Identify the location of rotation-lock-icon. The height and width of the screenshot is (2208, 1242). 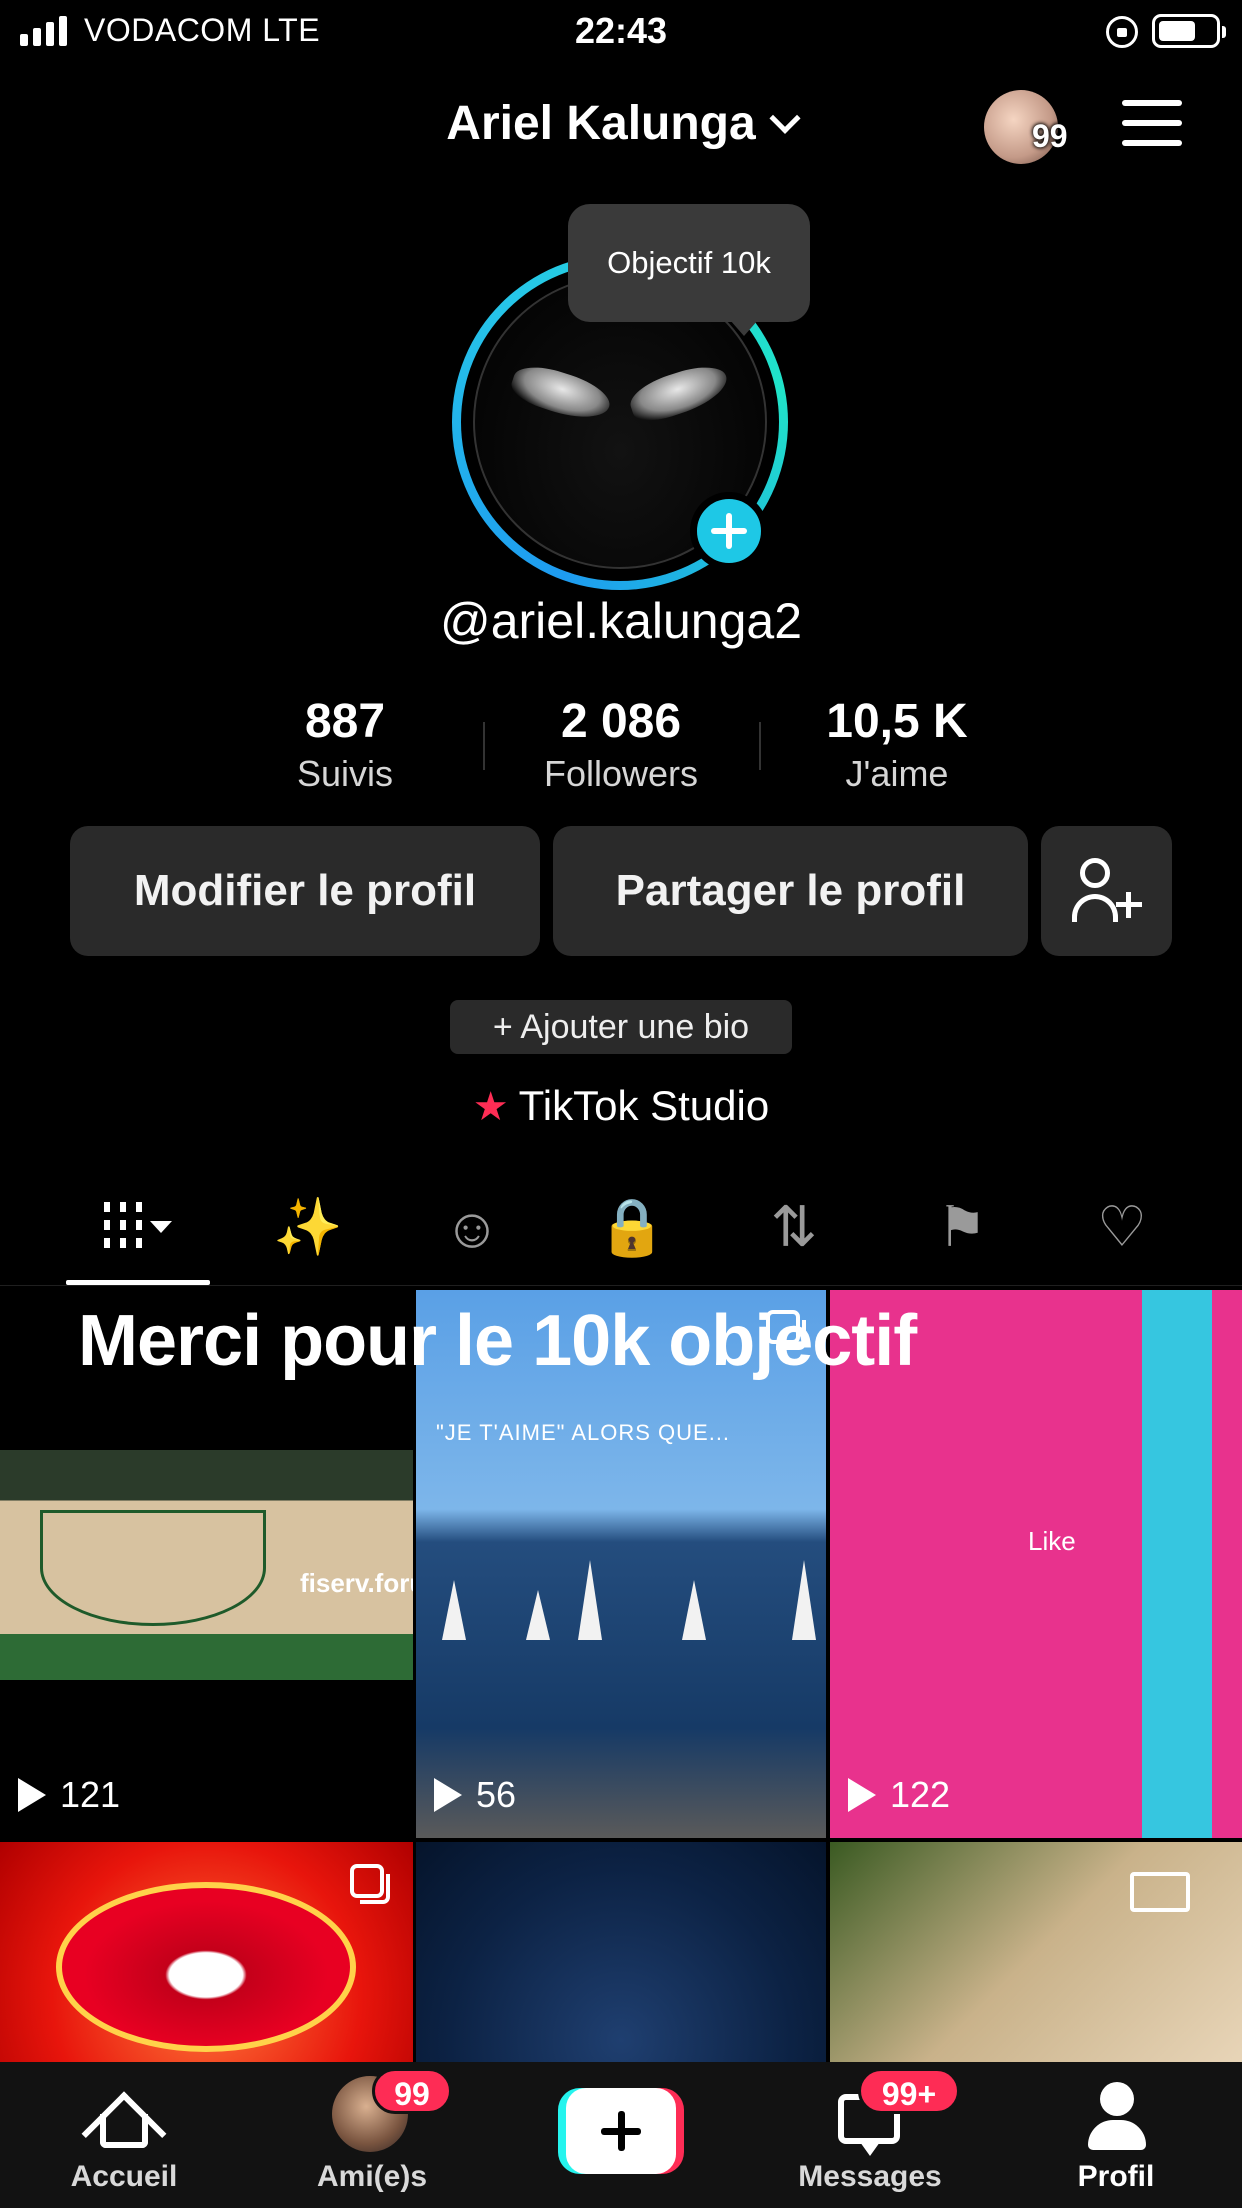
(1122, 32).